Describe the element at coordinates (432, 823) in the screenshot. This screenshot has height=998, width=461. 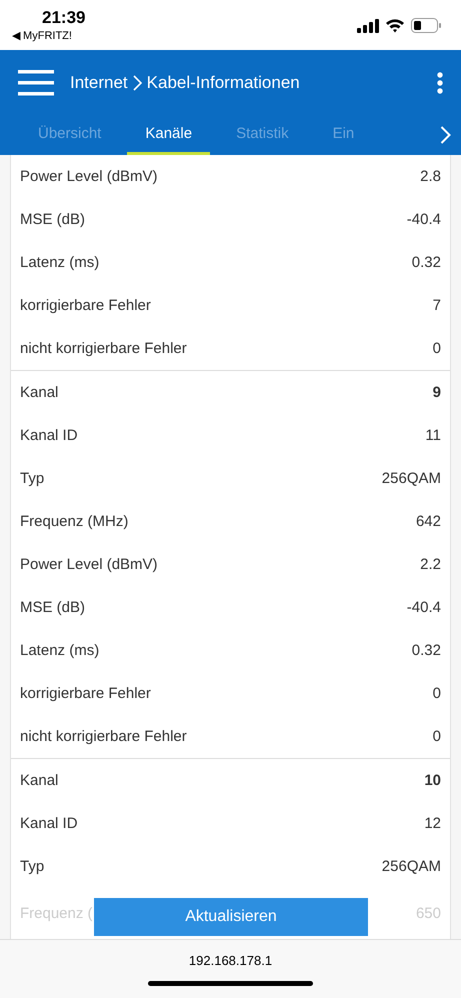
I see `field-value: 12` at that location.